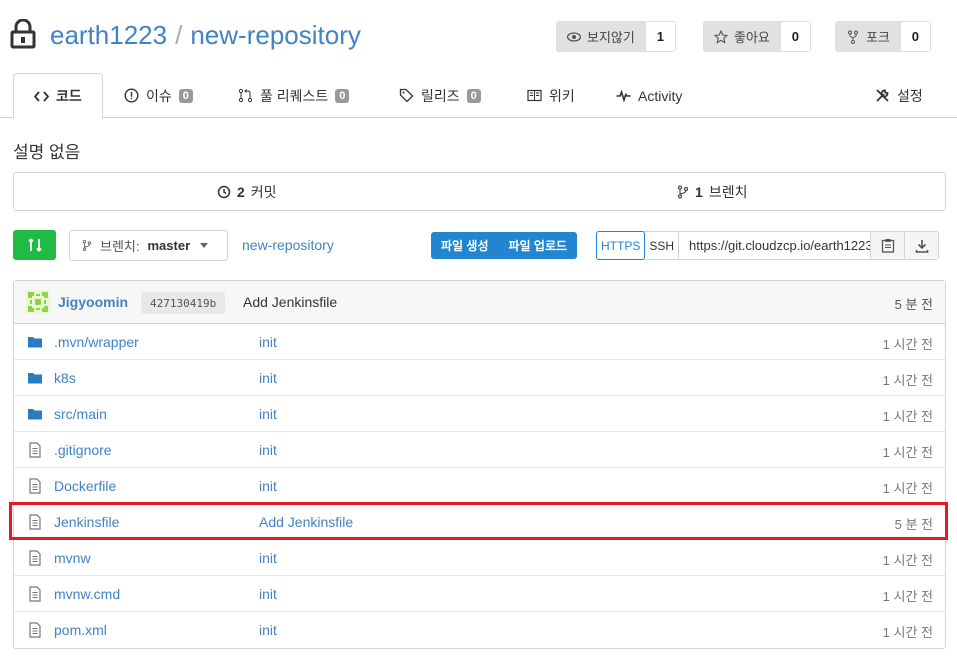  Describe the element at coordinates (659, 36) in the screenshot. I see `watch-count: 1` at that location.